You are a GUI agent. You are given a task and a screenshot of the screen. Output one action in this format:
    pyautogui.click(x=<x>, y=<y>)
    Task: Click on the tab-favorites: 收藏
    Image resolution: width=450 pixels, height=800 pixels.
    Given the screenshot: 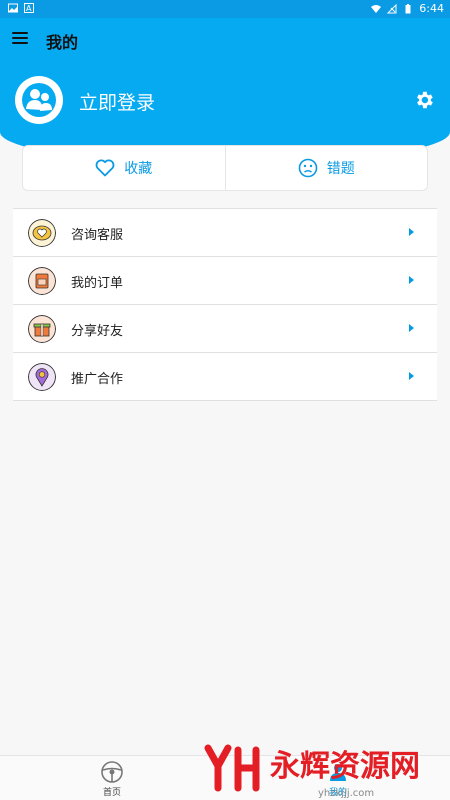 What is the action you would take?
    pyautogui.click(x=124, y=168)
    